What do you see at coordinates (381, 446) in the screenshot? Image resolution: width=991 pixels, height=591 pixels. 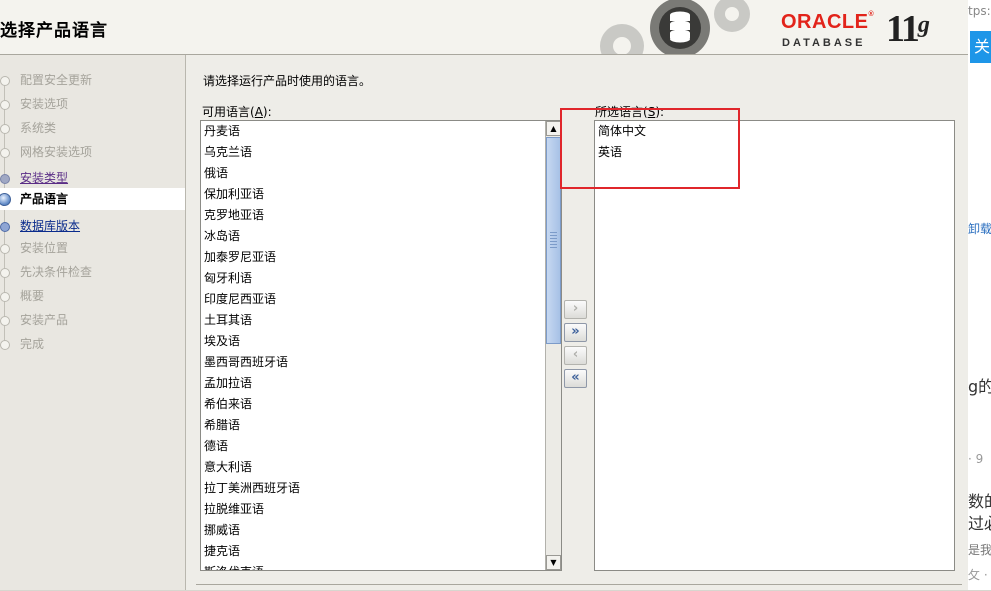 I see `available-language-item: 德语` at bounding box center [381, 446].